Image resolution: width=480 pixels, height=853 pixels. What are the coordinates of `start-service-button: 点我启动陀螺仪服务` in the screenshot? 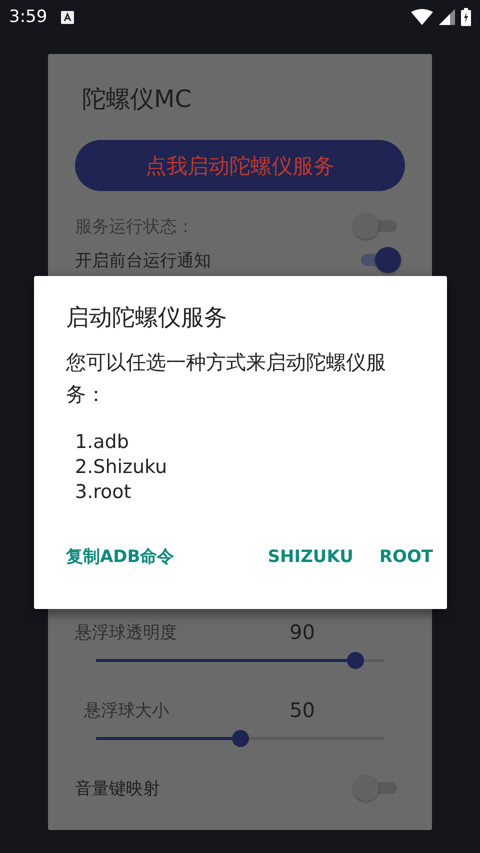 It's located at (240, 165).